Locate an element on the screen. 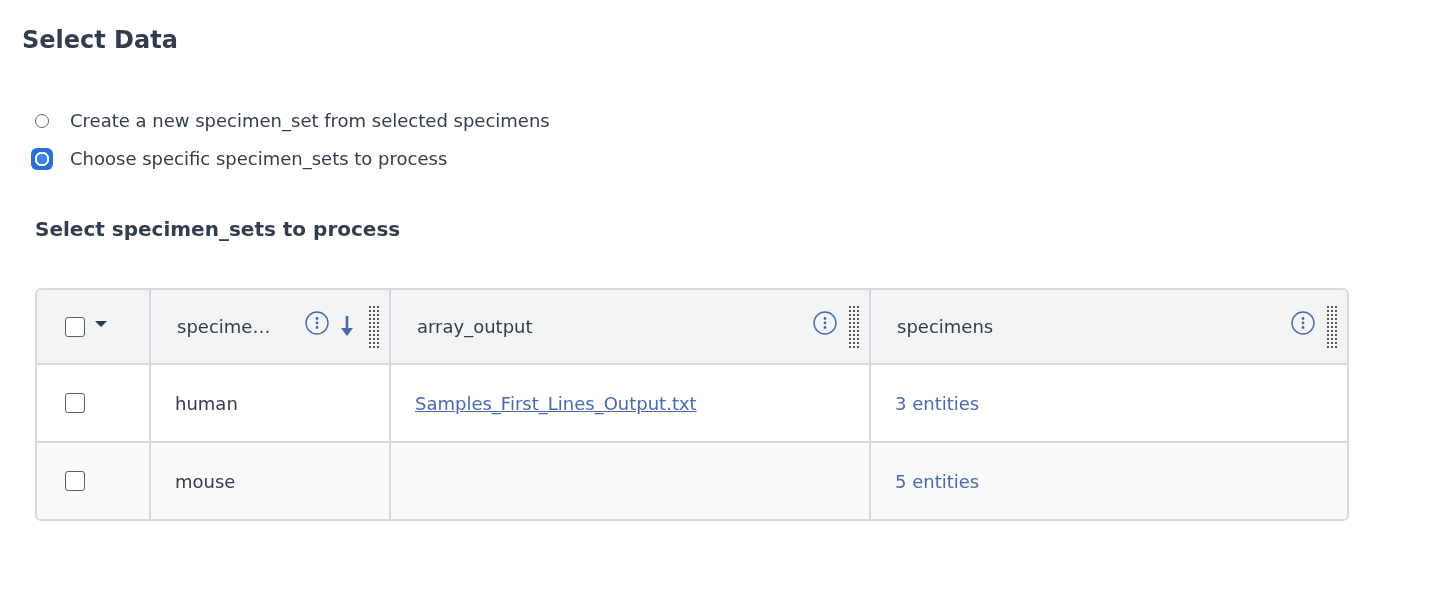  file-link: Samples_First_Lines_Output.txt is located at coordinates (556, 403).